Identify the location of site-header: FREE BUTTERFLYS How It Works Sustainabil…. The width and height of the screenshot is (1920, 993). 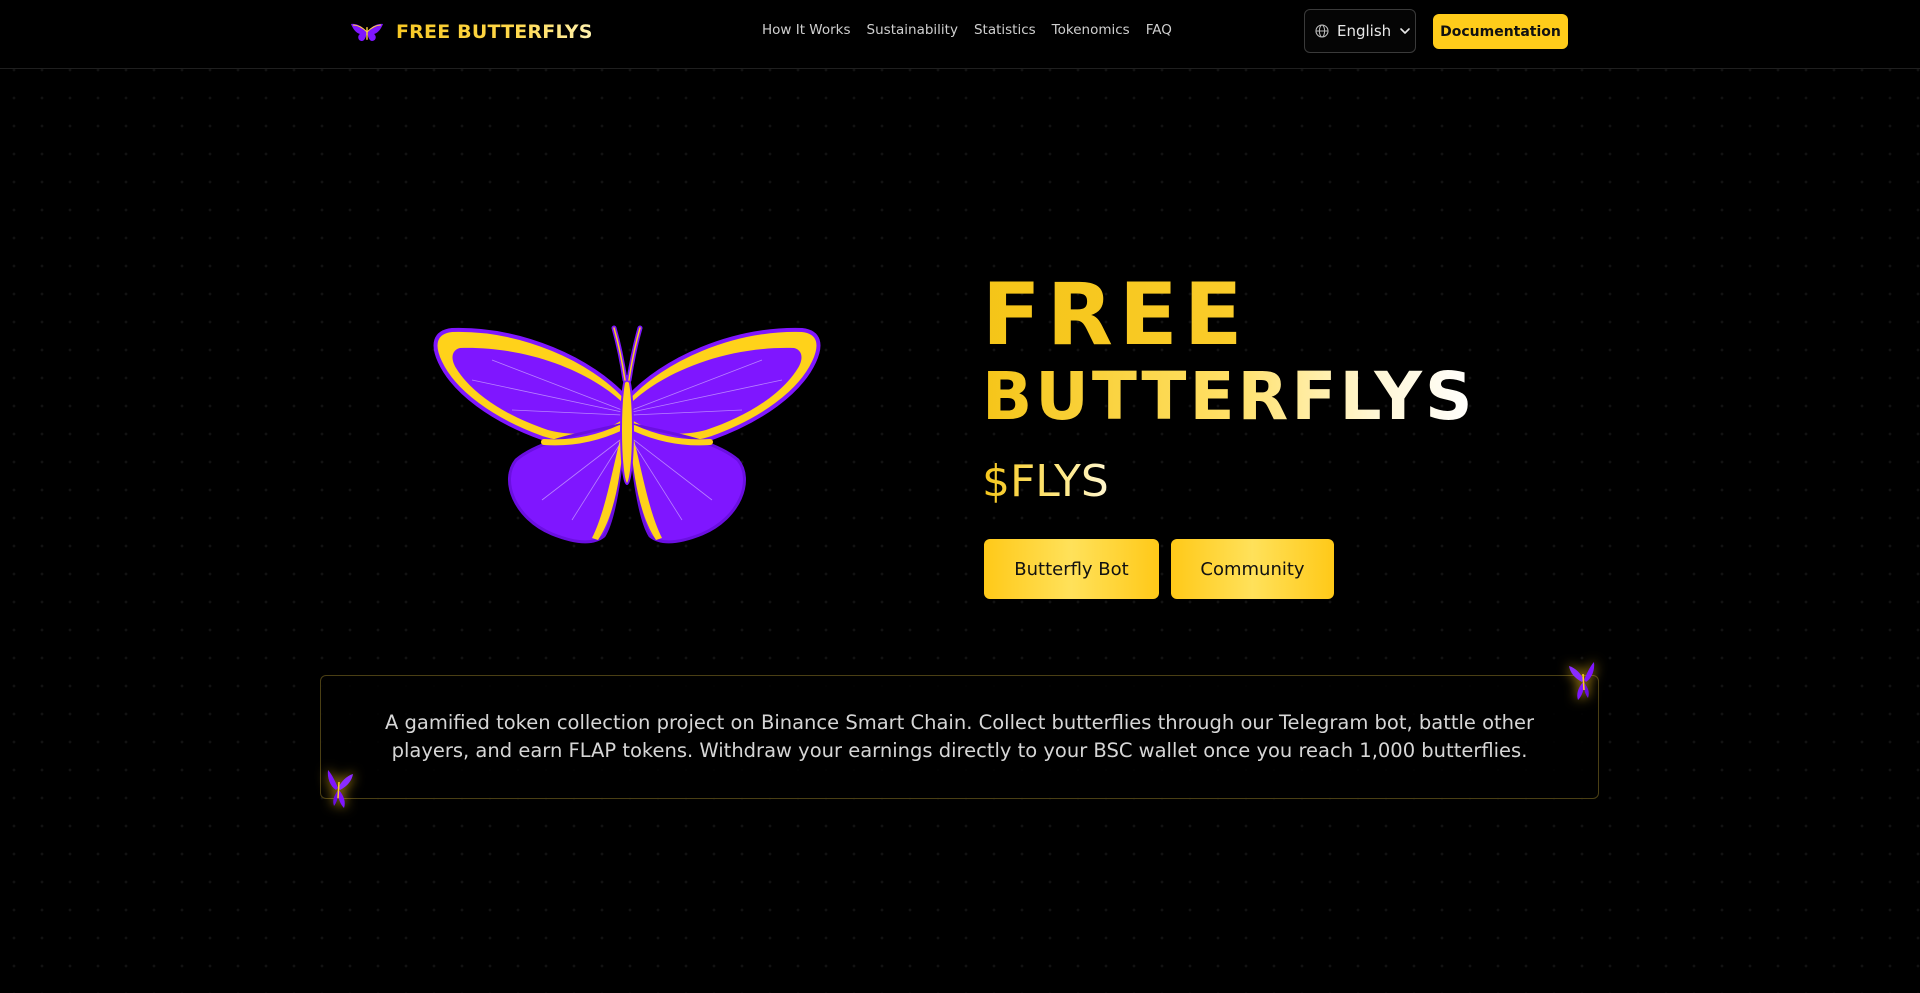
(960, 34).